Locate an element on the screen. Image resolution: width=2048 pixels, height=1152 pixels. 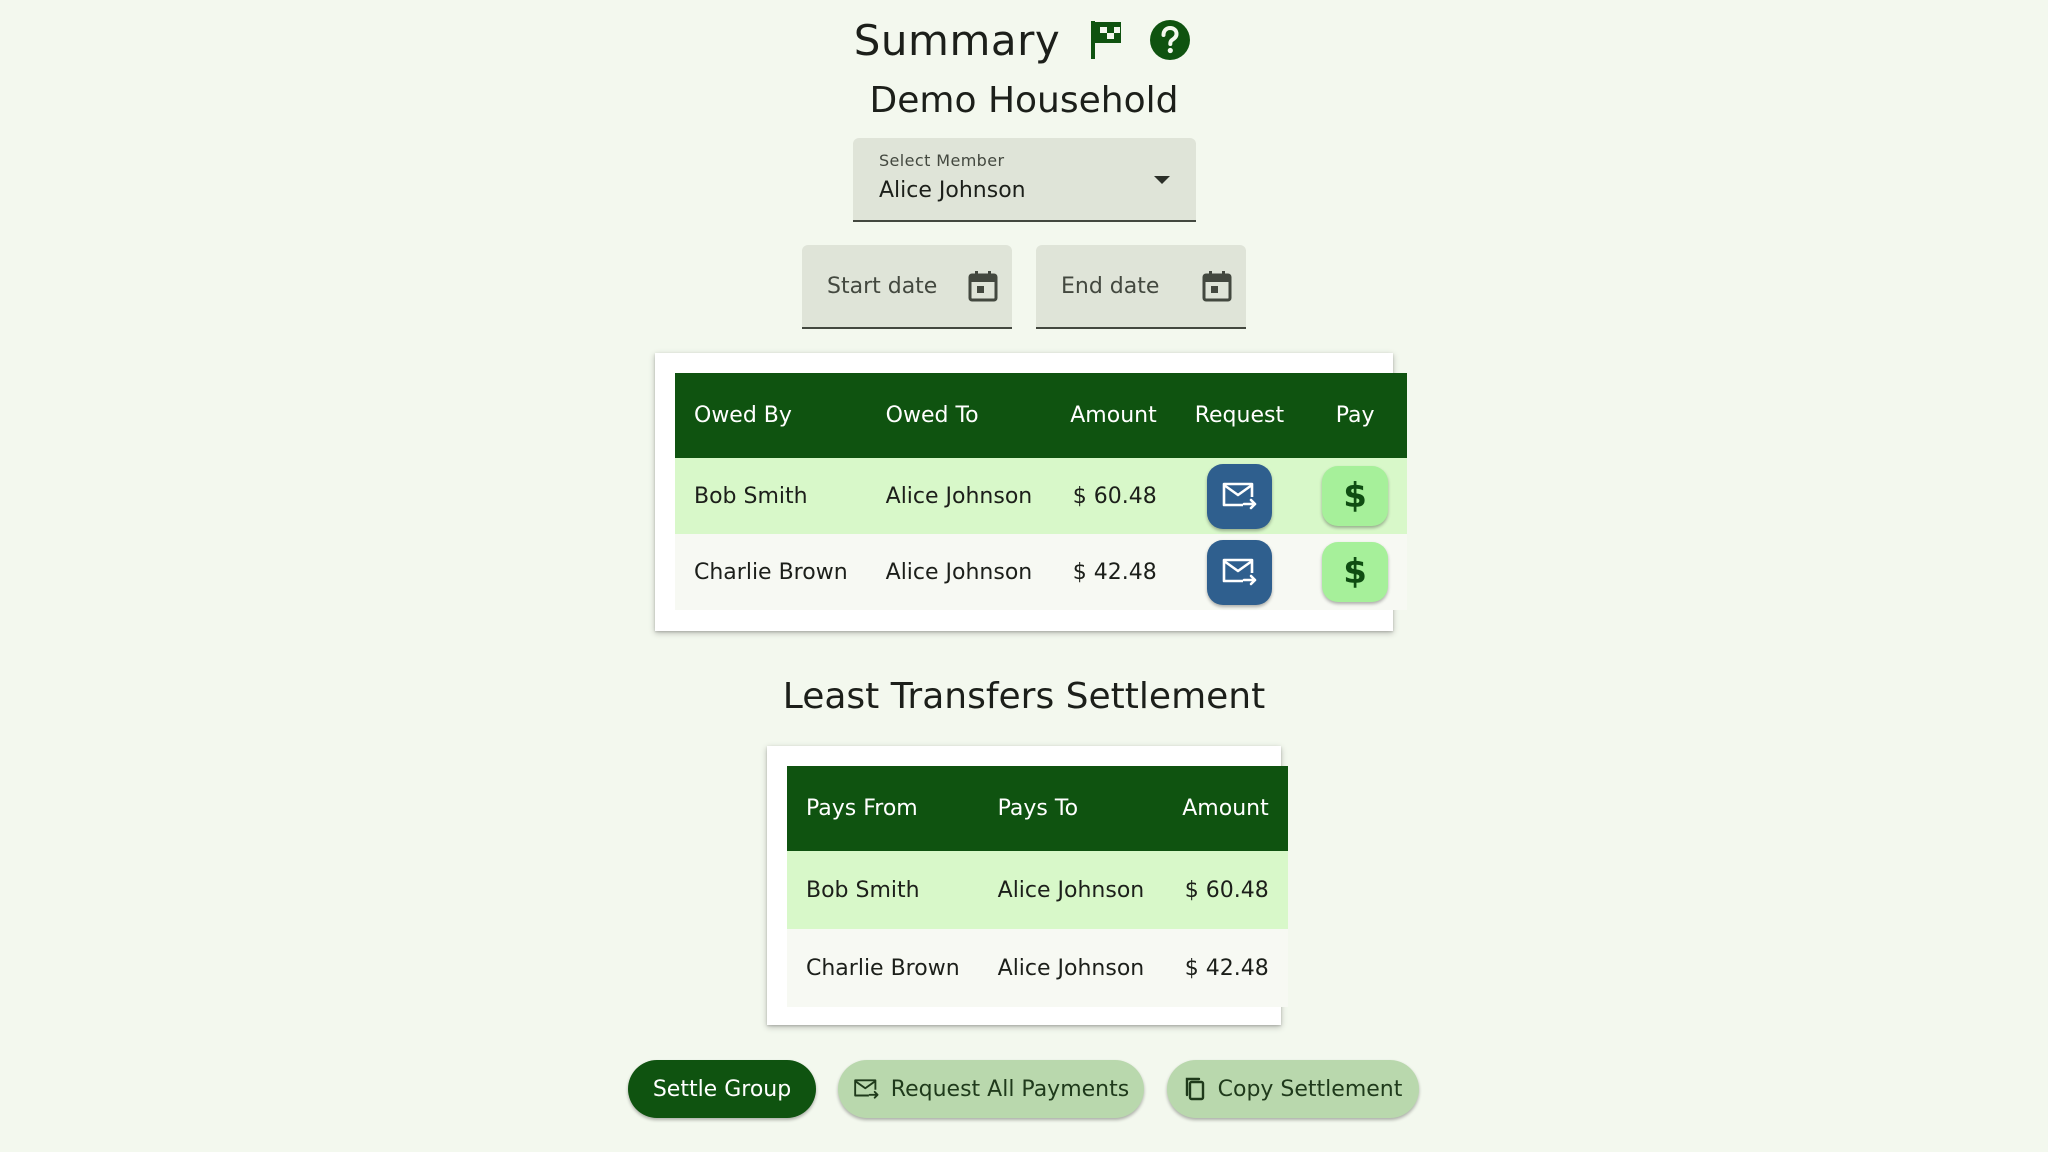
request-all-payments-button: Request All Payments is located at coordinates (991, 1089).